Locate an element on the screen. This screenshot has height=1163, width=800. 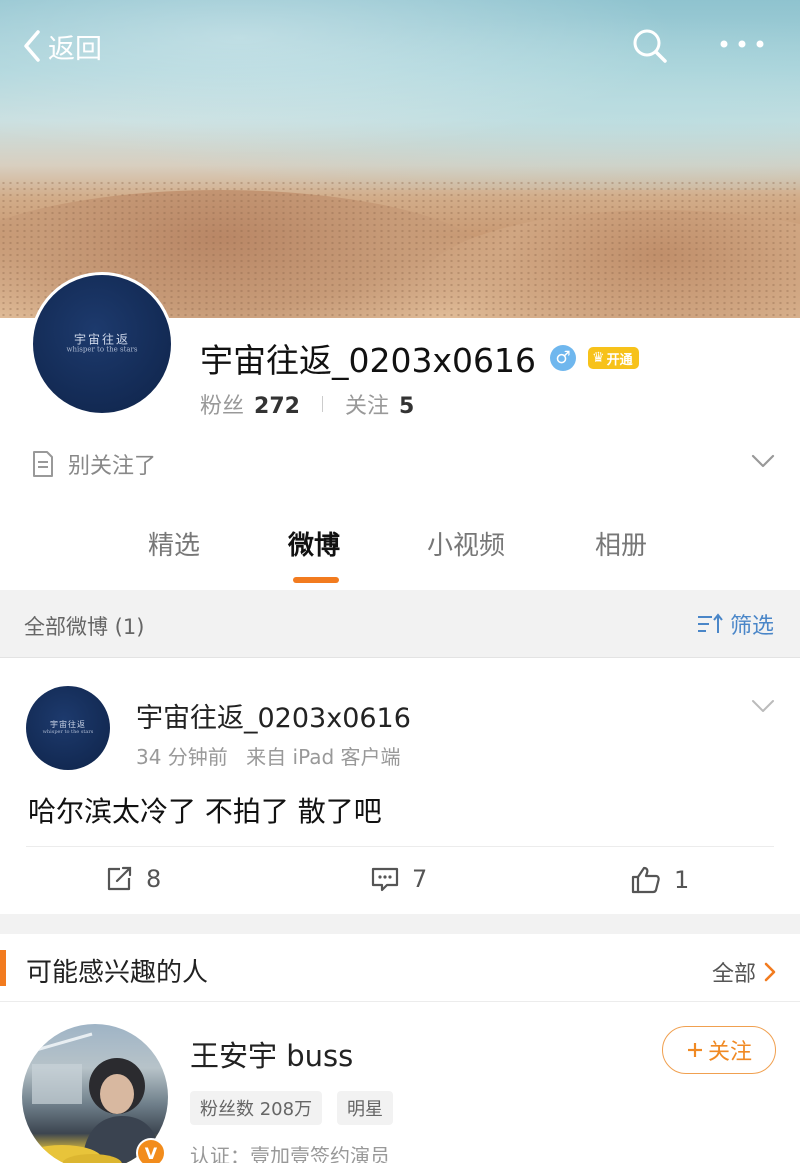
post-count-label: 全部微博 (1) is located at coordinates (84, 627).